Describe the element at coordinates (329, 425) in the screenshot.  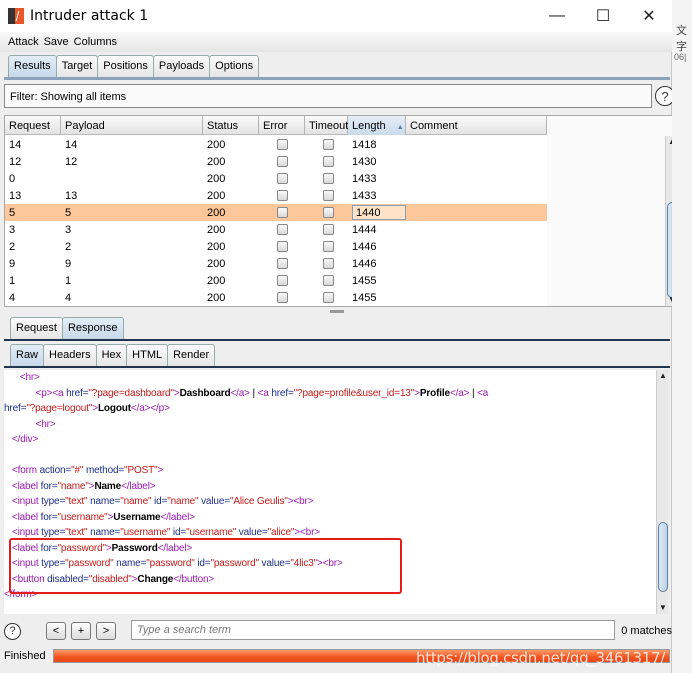
I see `code-line: <hr>` at that location.